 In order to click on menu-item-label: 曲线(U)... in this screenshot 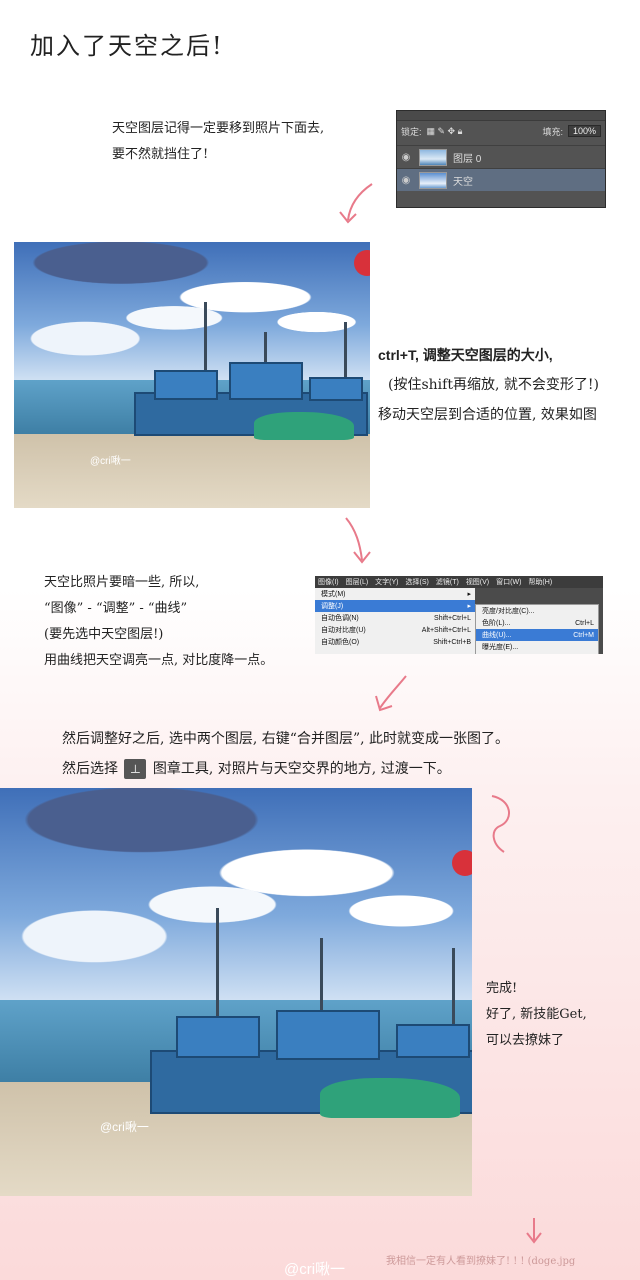, I will do `click(497, 635)`.